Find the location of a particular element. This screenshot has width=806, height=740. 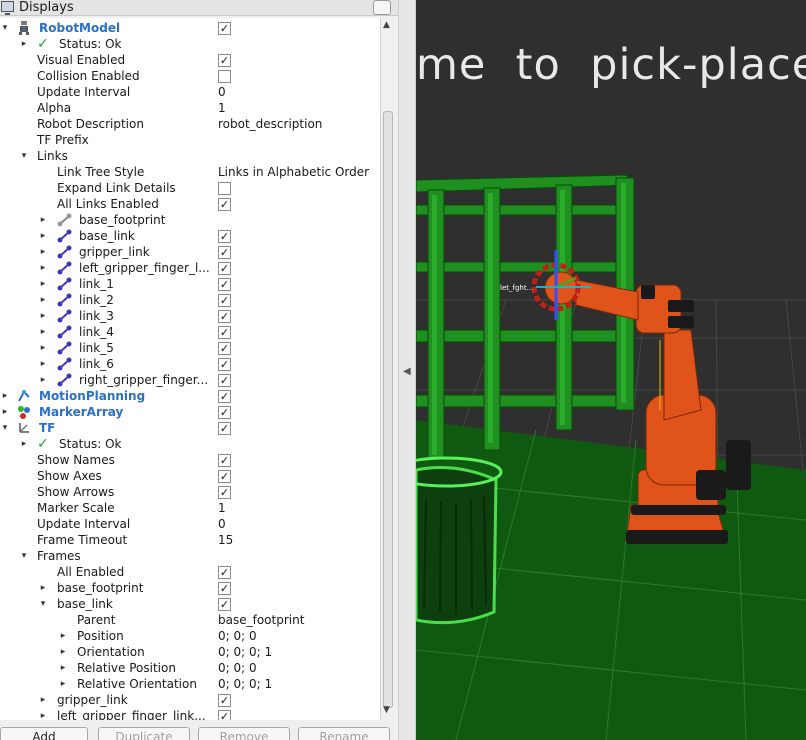

prop-value: robot_description is located at coordinates (270, 124).